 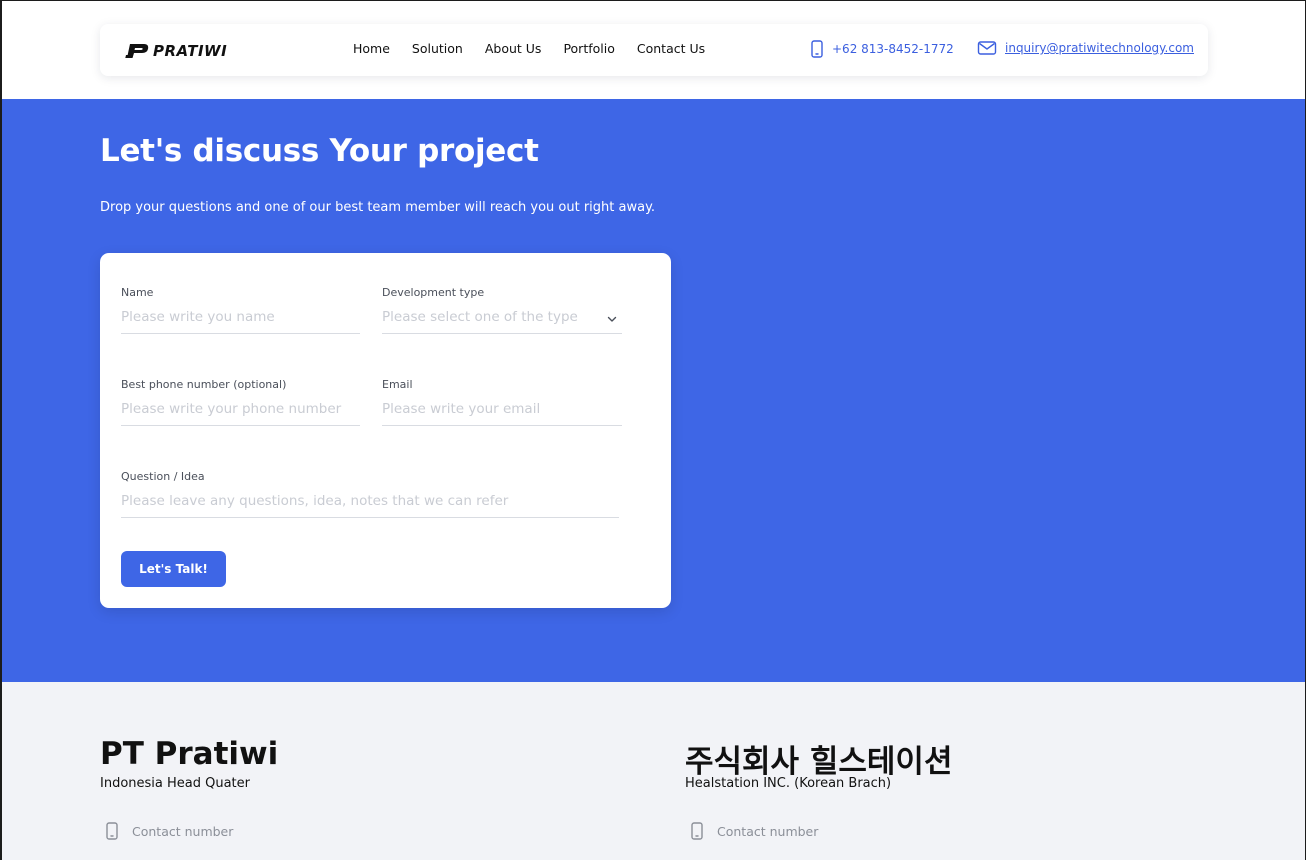 I want to click on name-label: Name, so click(x=137, y=292).